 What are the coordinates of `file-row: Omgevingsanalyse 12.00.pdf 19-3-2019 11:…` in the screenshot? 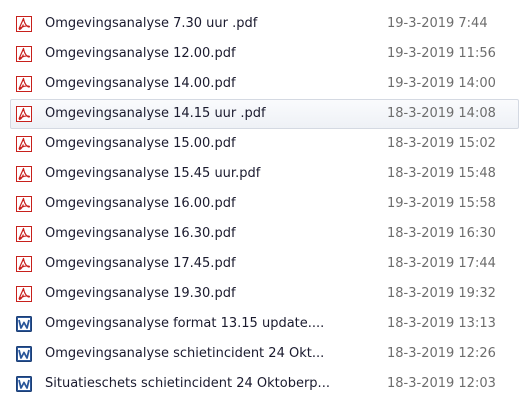 It's located at (264, 54).